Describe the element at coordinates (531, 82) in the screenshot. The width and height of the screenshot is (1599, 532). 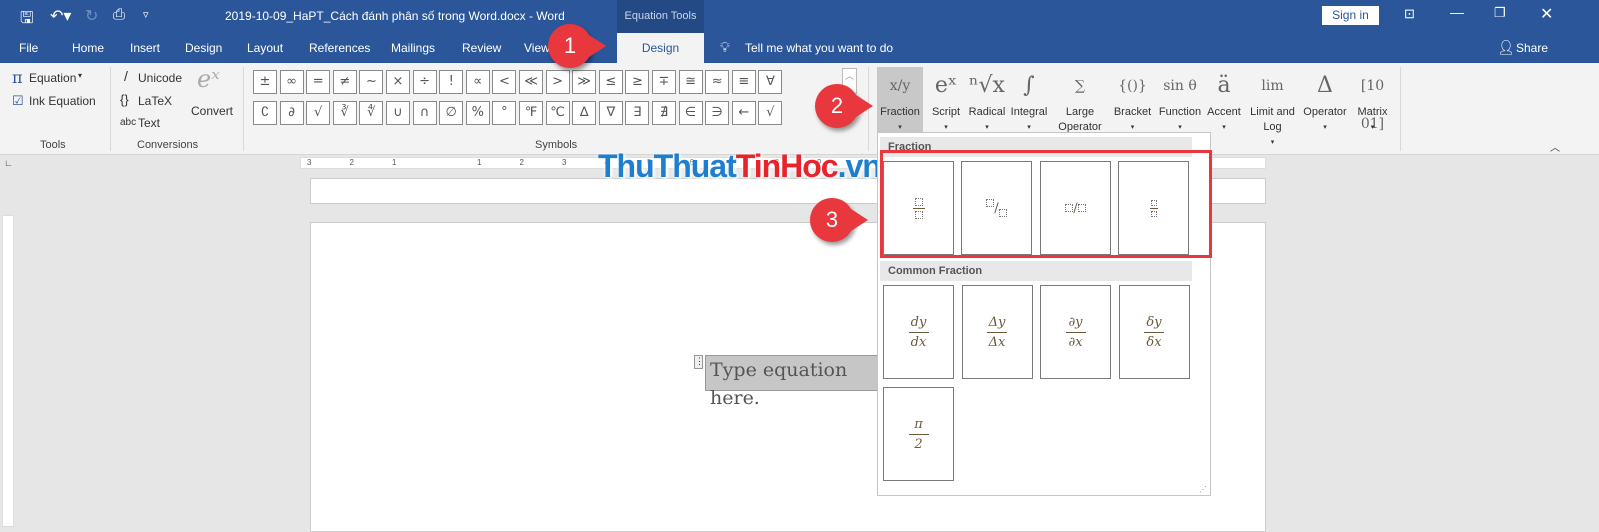
I see `symbol-button: ≪` at that location.